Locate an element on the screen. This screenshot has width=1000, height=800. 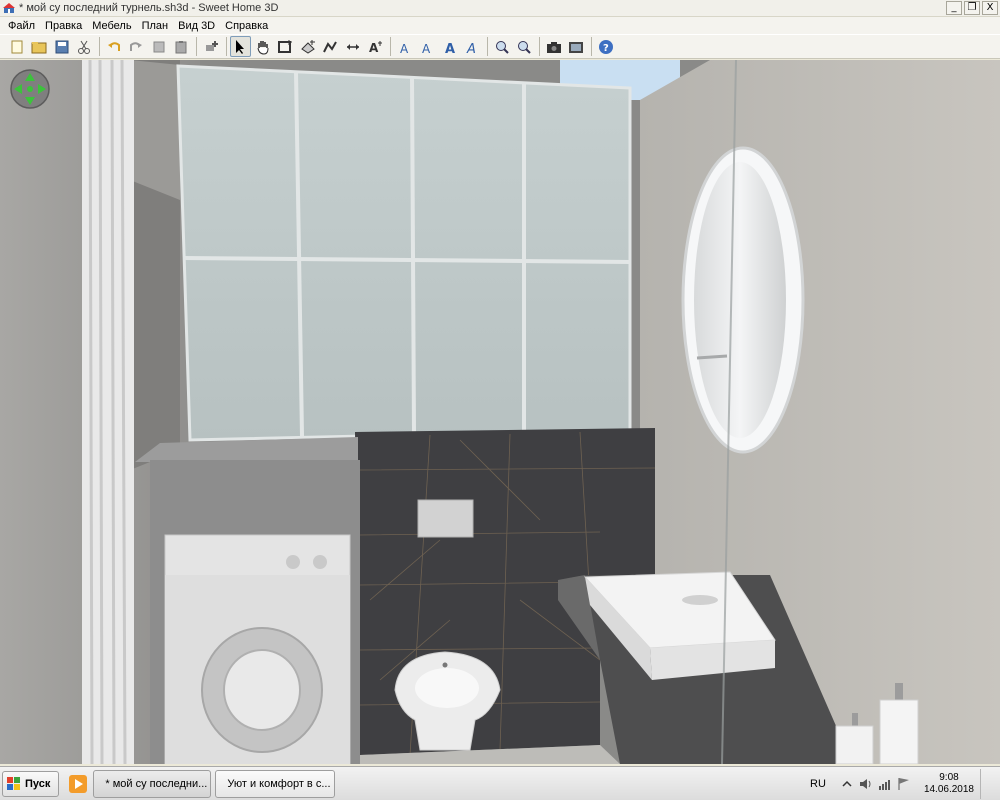
camera-icon is located at coordinates (553, 47).